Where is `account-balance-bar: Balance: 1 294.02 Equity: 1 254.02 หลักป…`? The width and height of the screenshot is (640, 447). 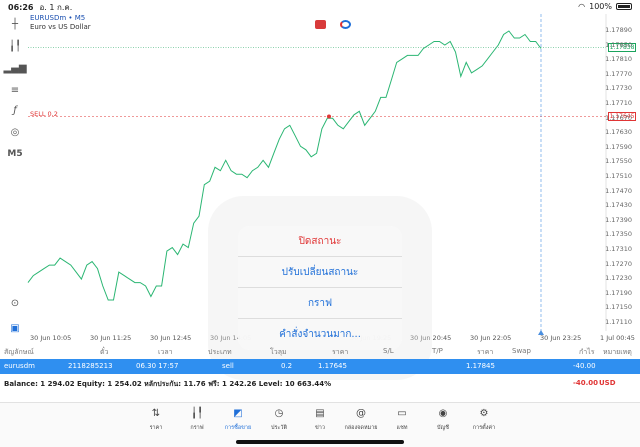
account-balance-bar: Balance: 1 294.02 Equity: 1 254.02 หลักป… is located at coordinates (320, 383).